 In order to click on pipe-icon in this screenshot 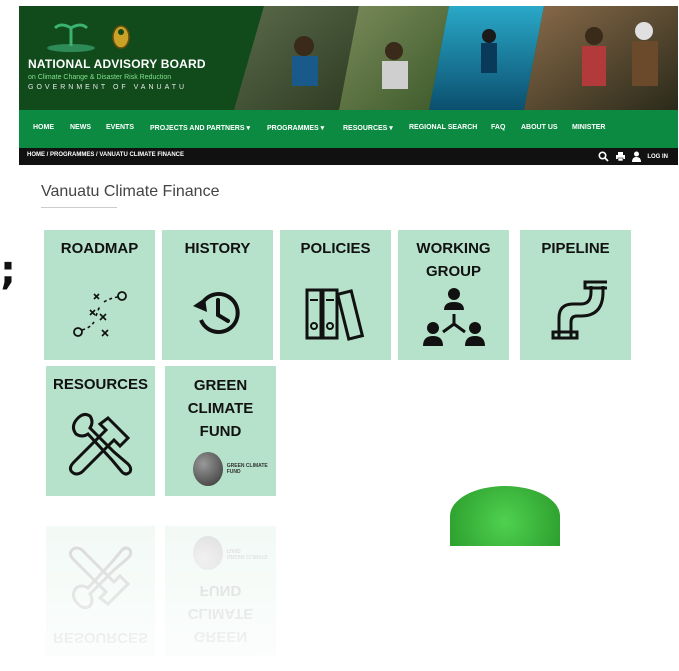, I will do `click(579, 310)`.